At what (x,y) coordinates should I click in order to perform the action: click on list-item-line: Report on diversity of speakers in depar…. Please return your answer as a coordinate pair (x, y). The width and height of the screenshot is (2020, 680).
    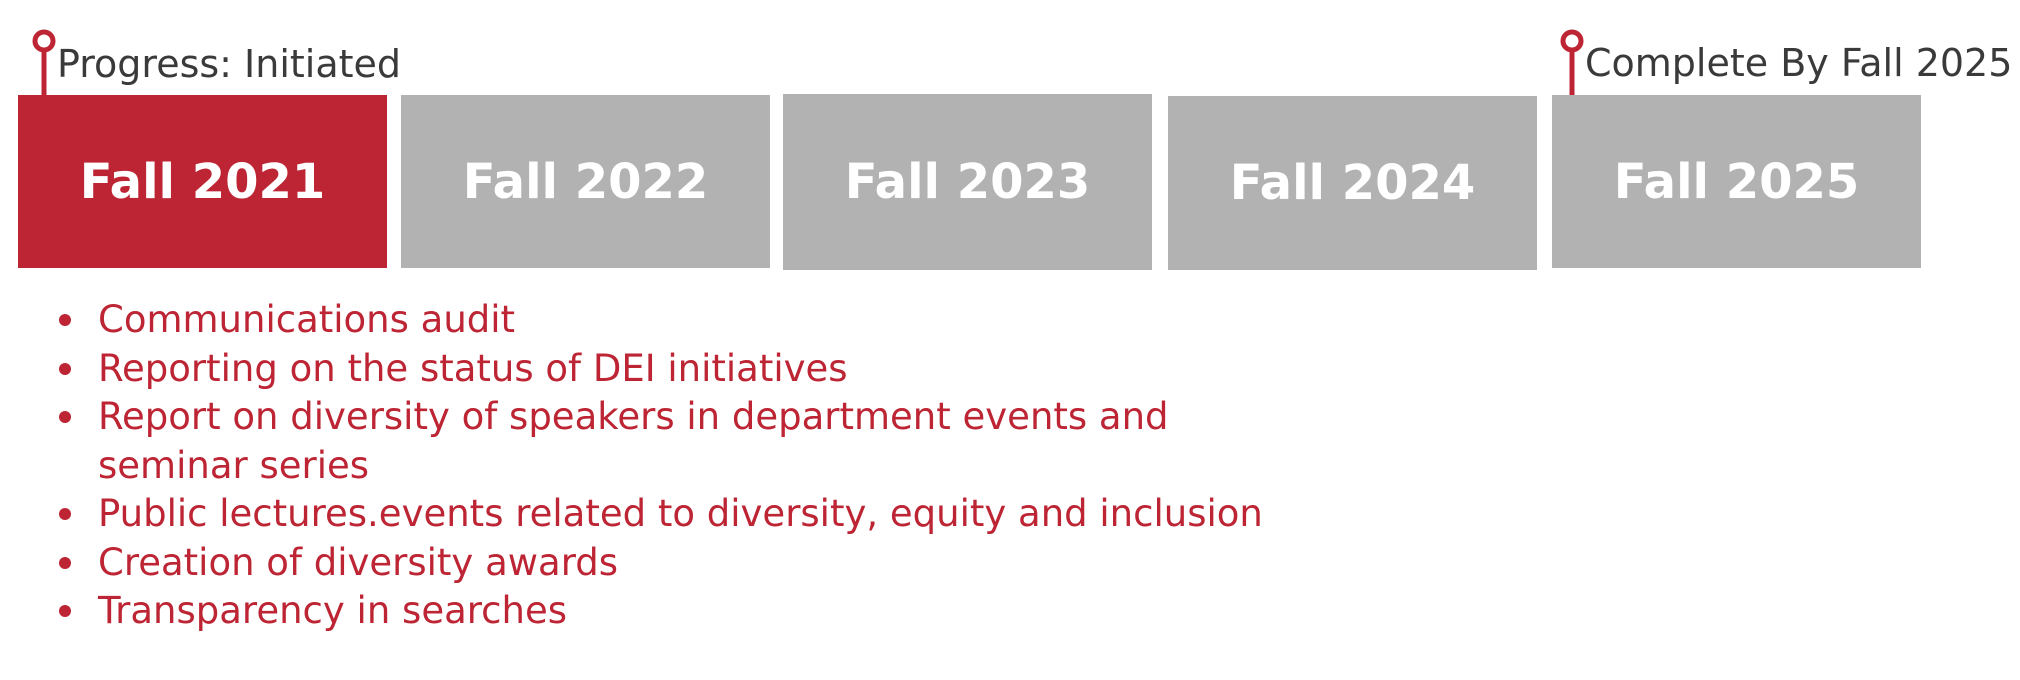
    Looking at the image, I should click on (633, 416).